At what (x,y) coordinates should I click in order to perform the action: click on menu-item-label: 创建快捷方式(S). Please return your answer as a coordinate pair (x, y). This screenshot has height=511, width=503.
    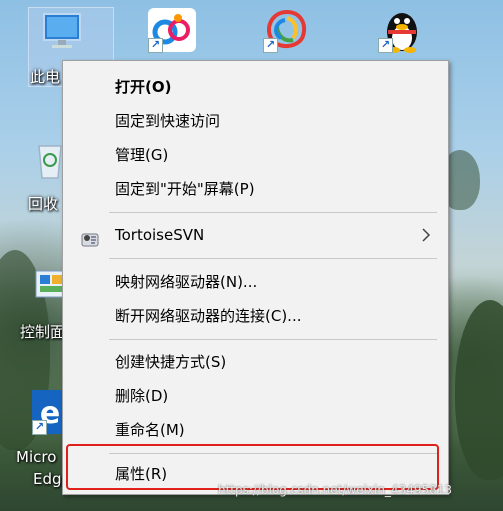
    Looking at the image, I should click on (171, 362).